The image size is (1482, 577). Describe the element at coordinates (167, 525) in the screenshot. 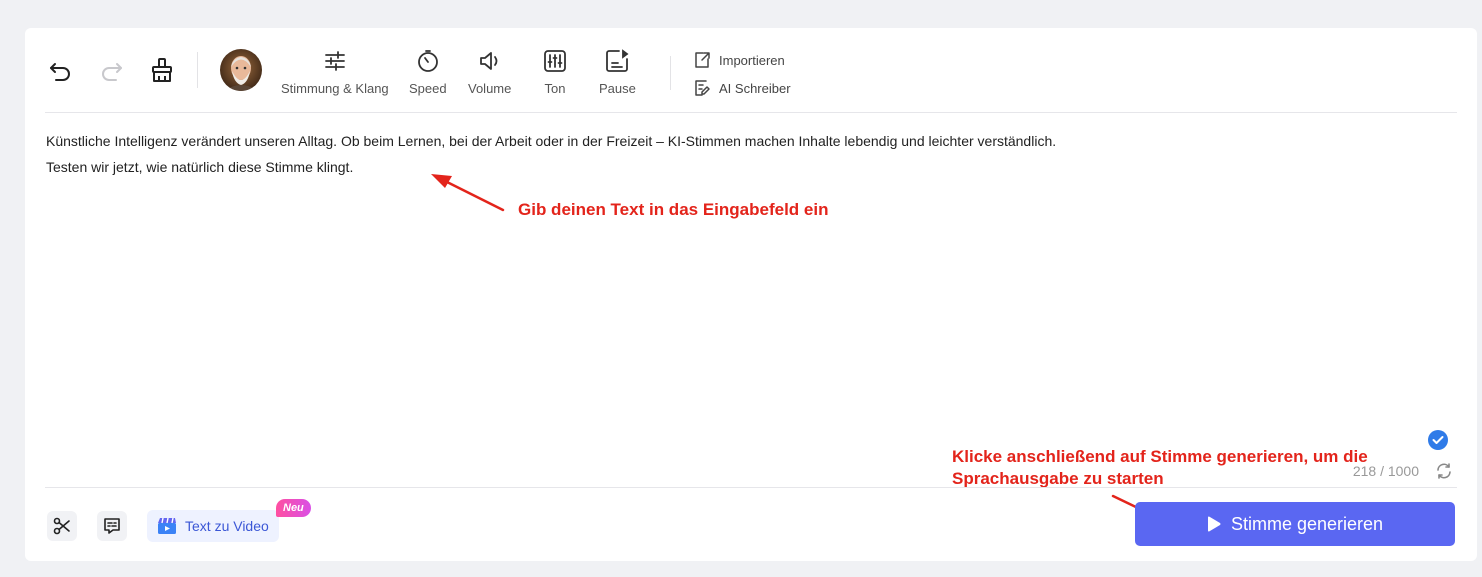

I see `clapperboard-icon` at that location.